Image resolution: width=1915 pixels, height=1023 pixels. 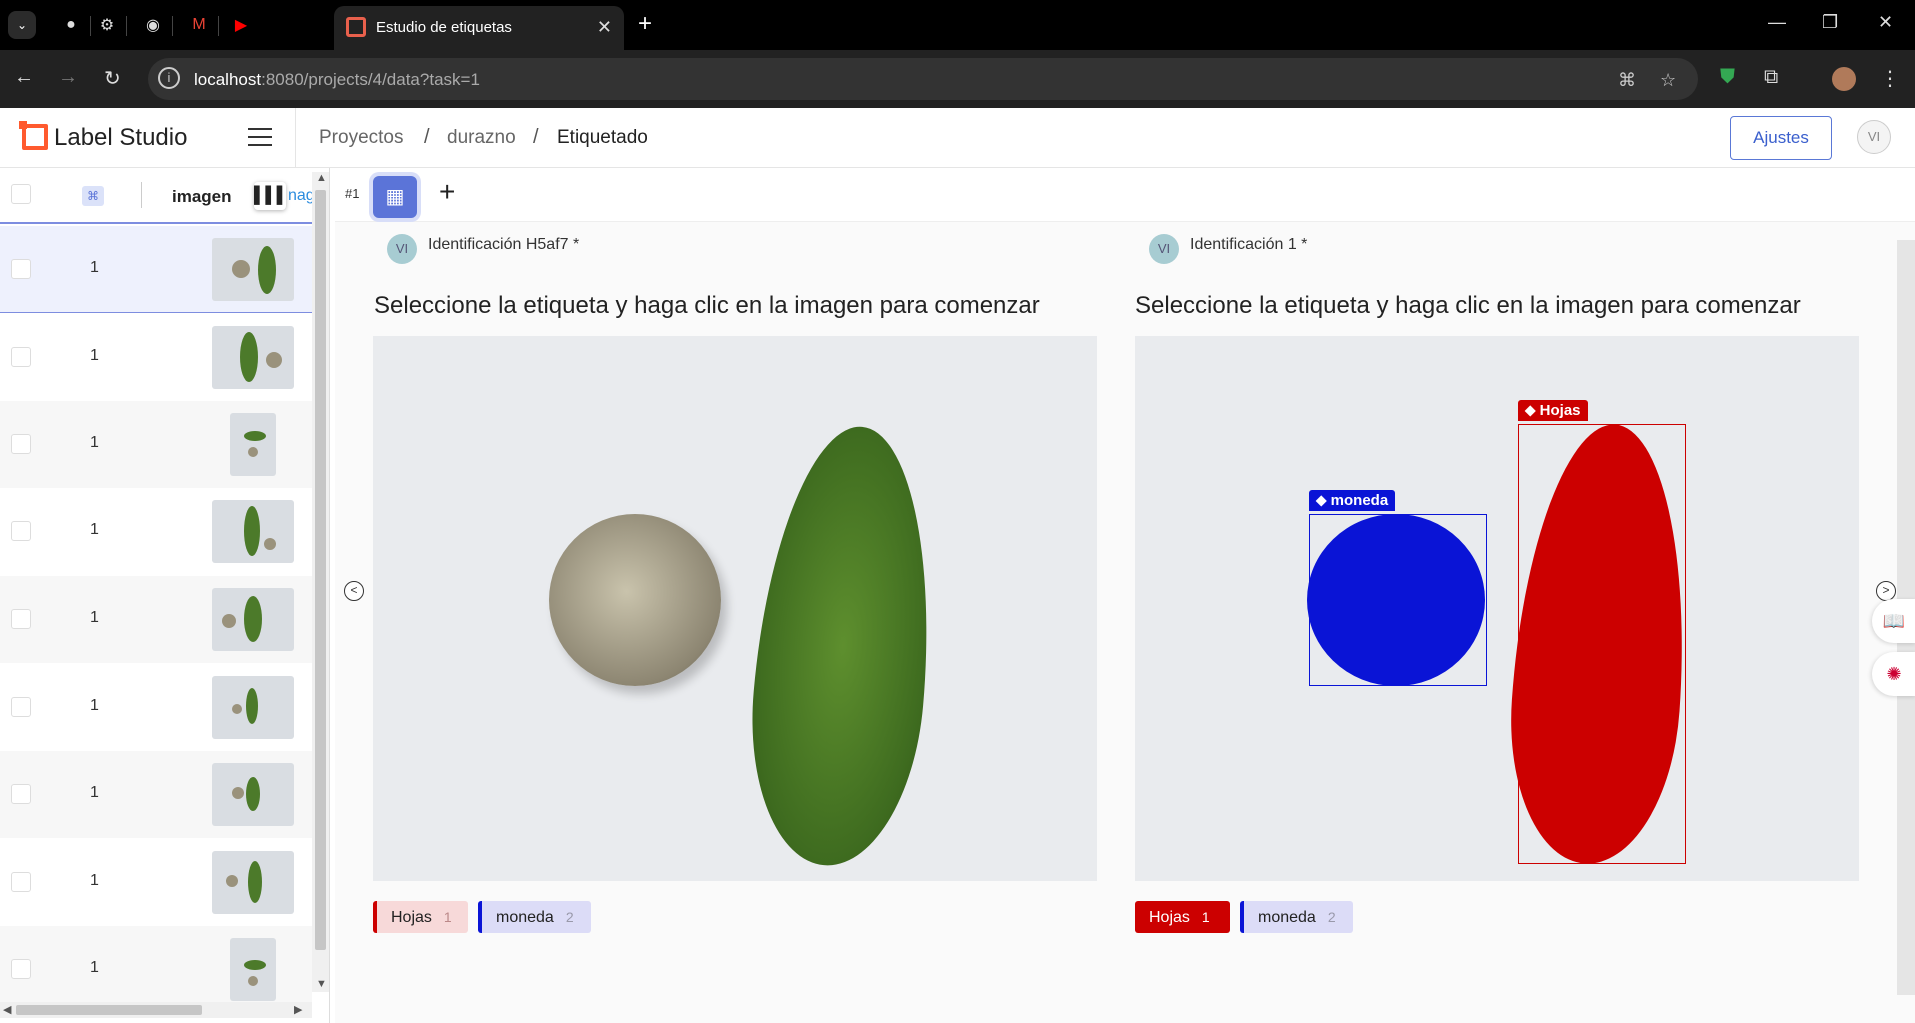 What do you see at coordinates (1885, 22) in the screenshot?
I see `window-close-icon: ✕` at bounding box center [1885, 22].